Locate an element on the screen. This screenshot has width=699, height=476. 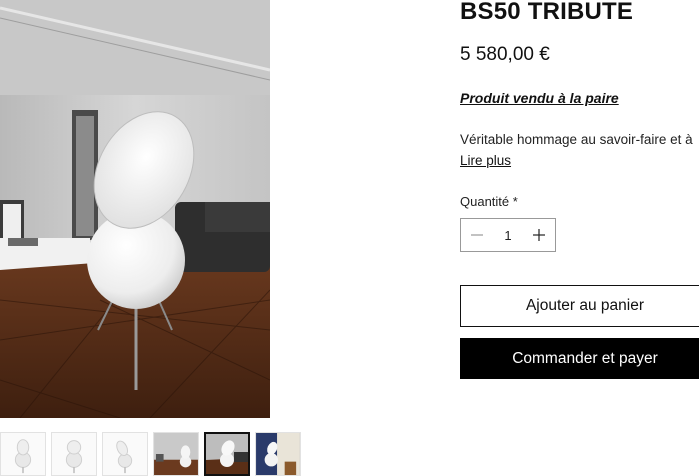
plus-icon is located at coordinates (539, 235).